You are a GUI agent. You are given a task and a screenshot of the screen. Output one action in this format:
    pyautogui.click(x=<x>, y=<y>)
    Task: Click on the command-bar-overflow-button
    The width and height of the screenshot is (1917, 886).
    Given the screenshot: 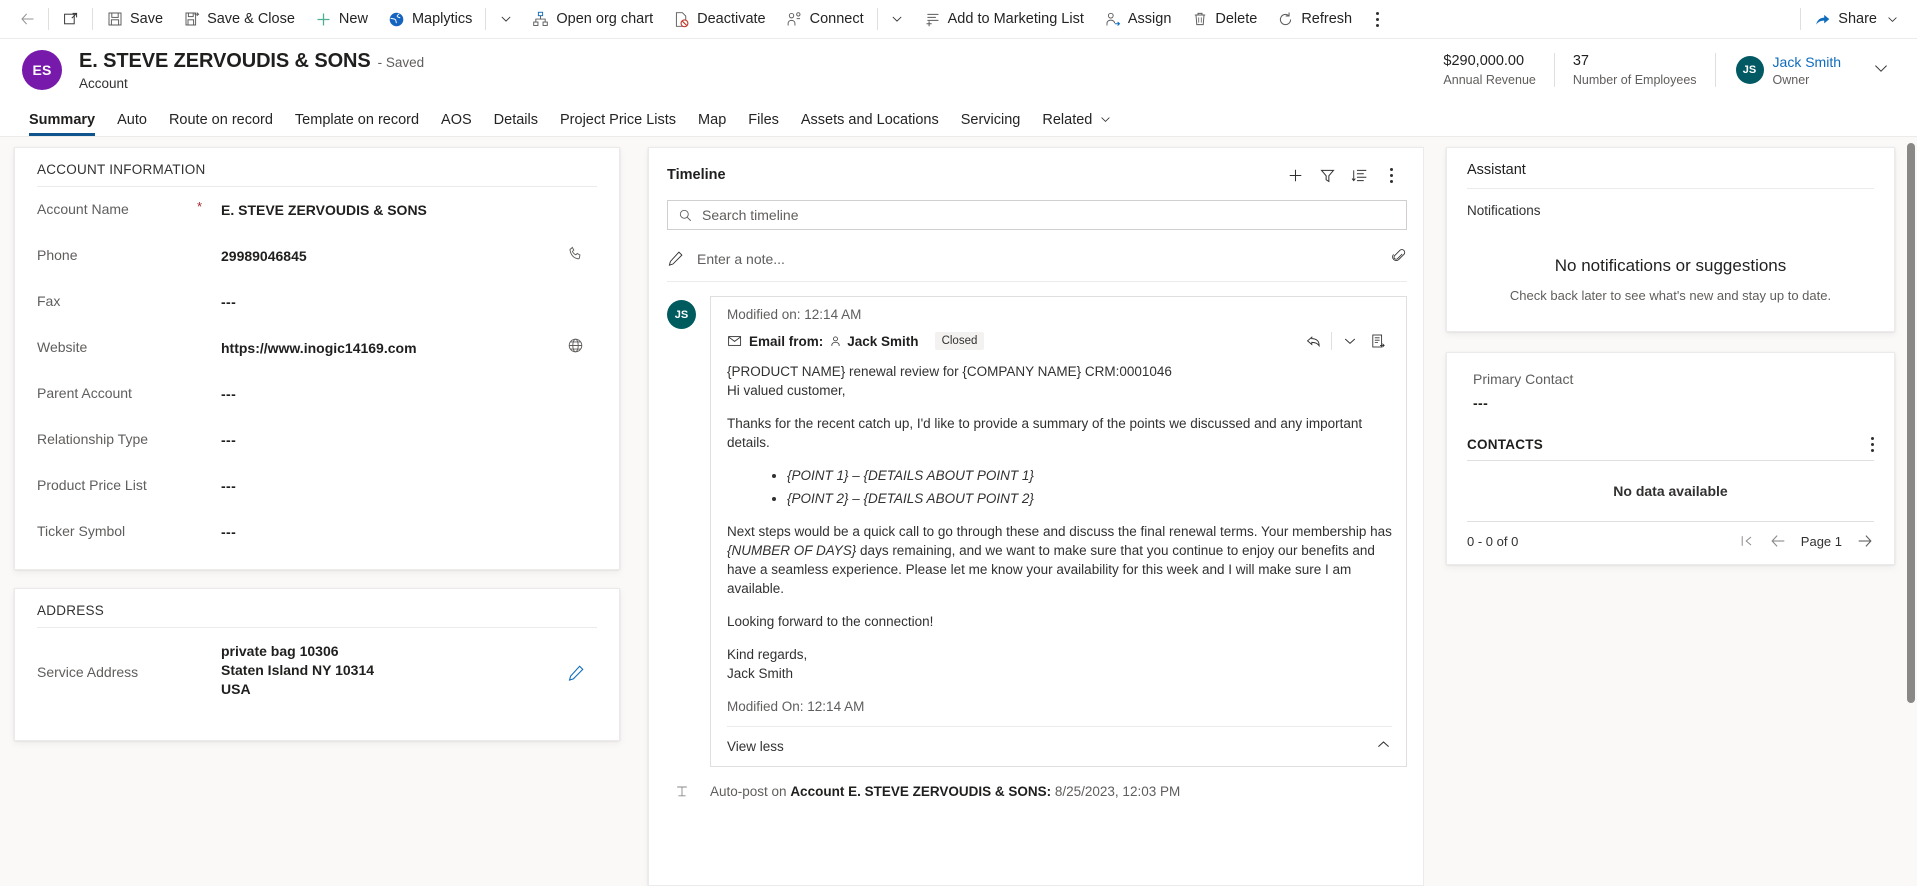 What is the action you would take?
    pyautogui.click(x=1377, y=19)
    